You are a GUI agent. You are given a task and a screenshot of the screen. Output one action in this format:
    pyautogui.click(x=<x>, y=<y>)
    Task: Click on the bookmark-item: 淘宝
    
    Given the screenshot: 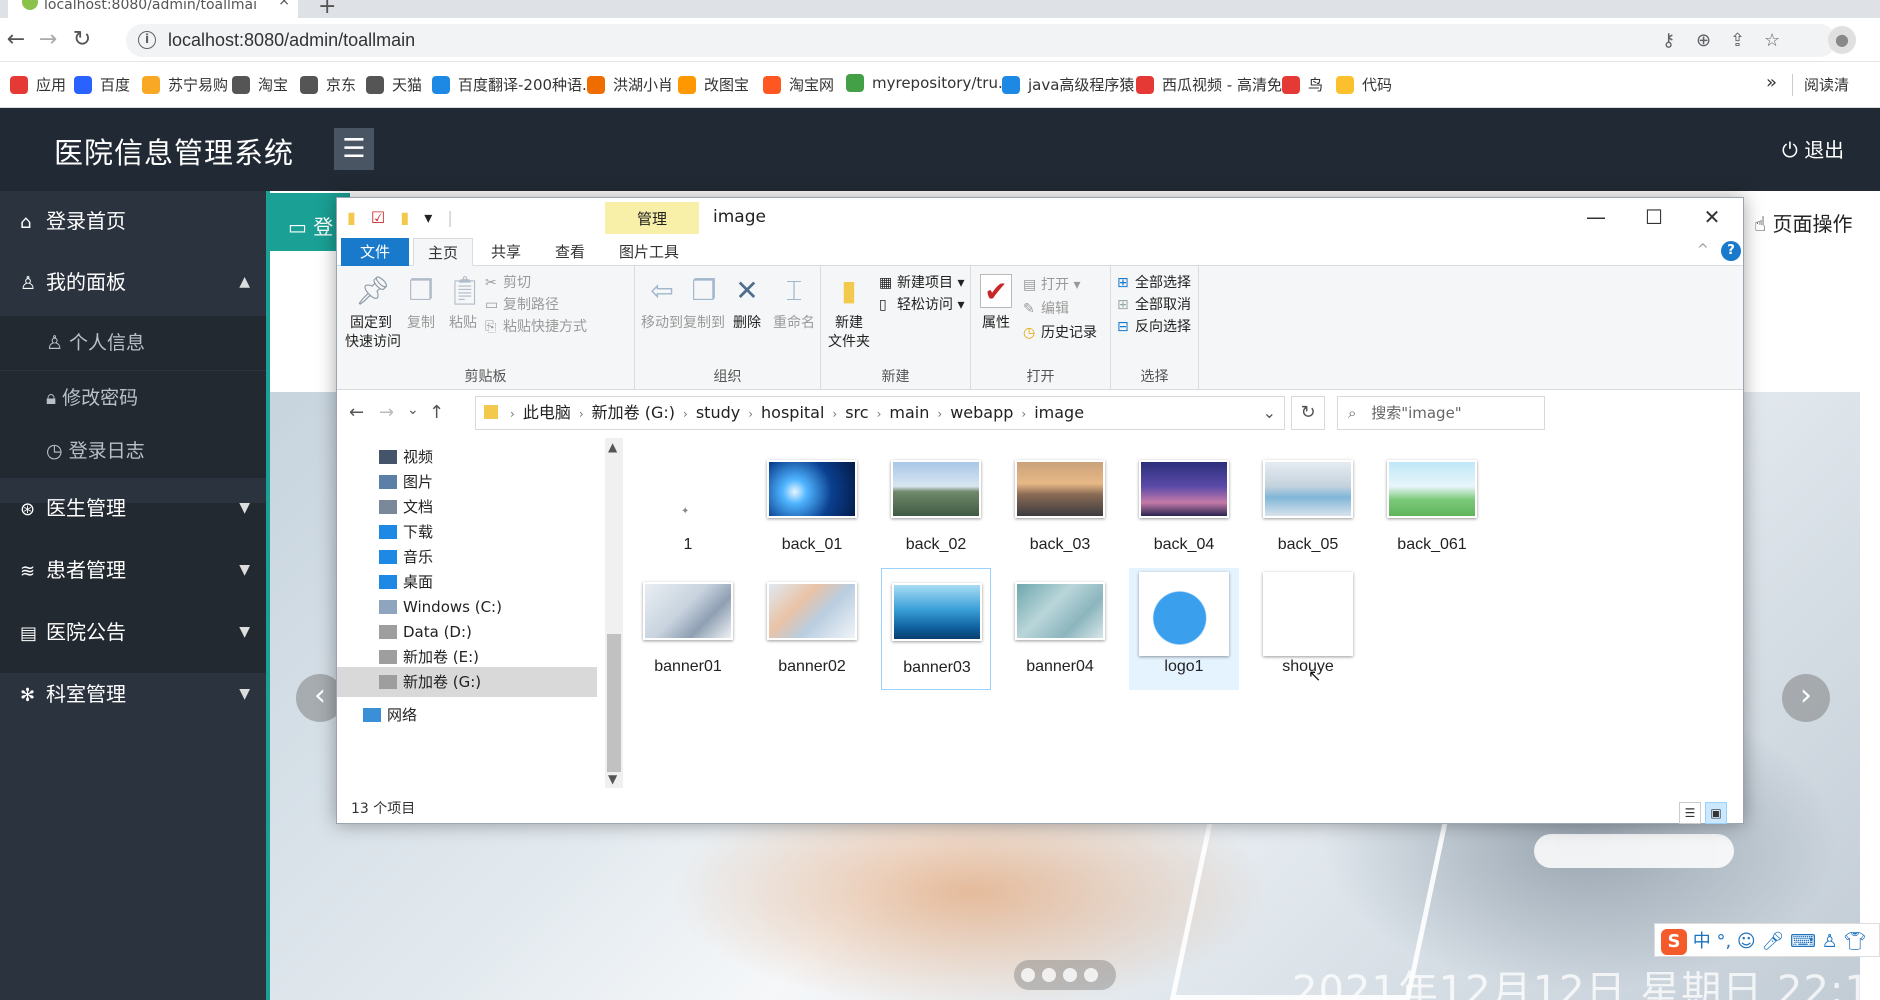 What is the action you would take?
    pyautogui.click(x=260, y=84)
    